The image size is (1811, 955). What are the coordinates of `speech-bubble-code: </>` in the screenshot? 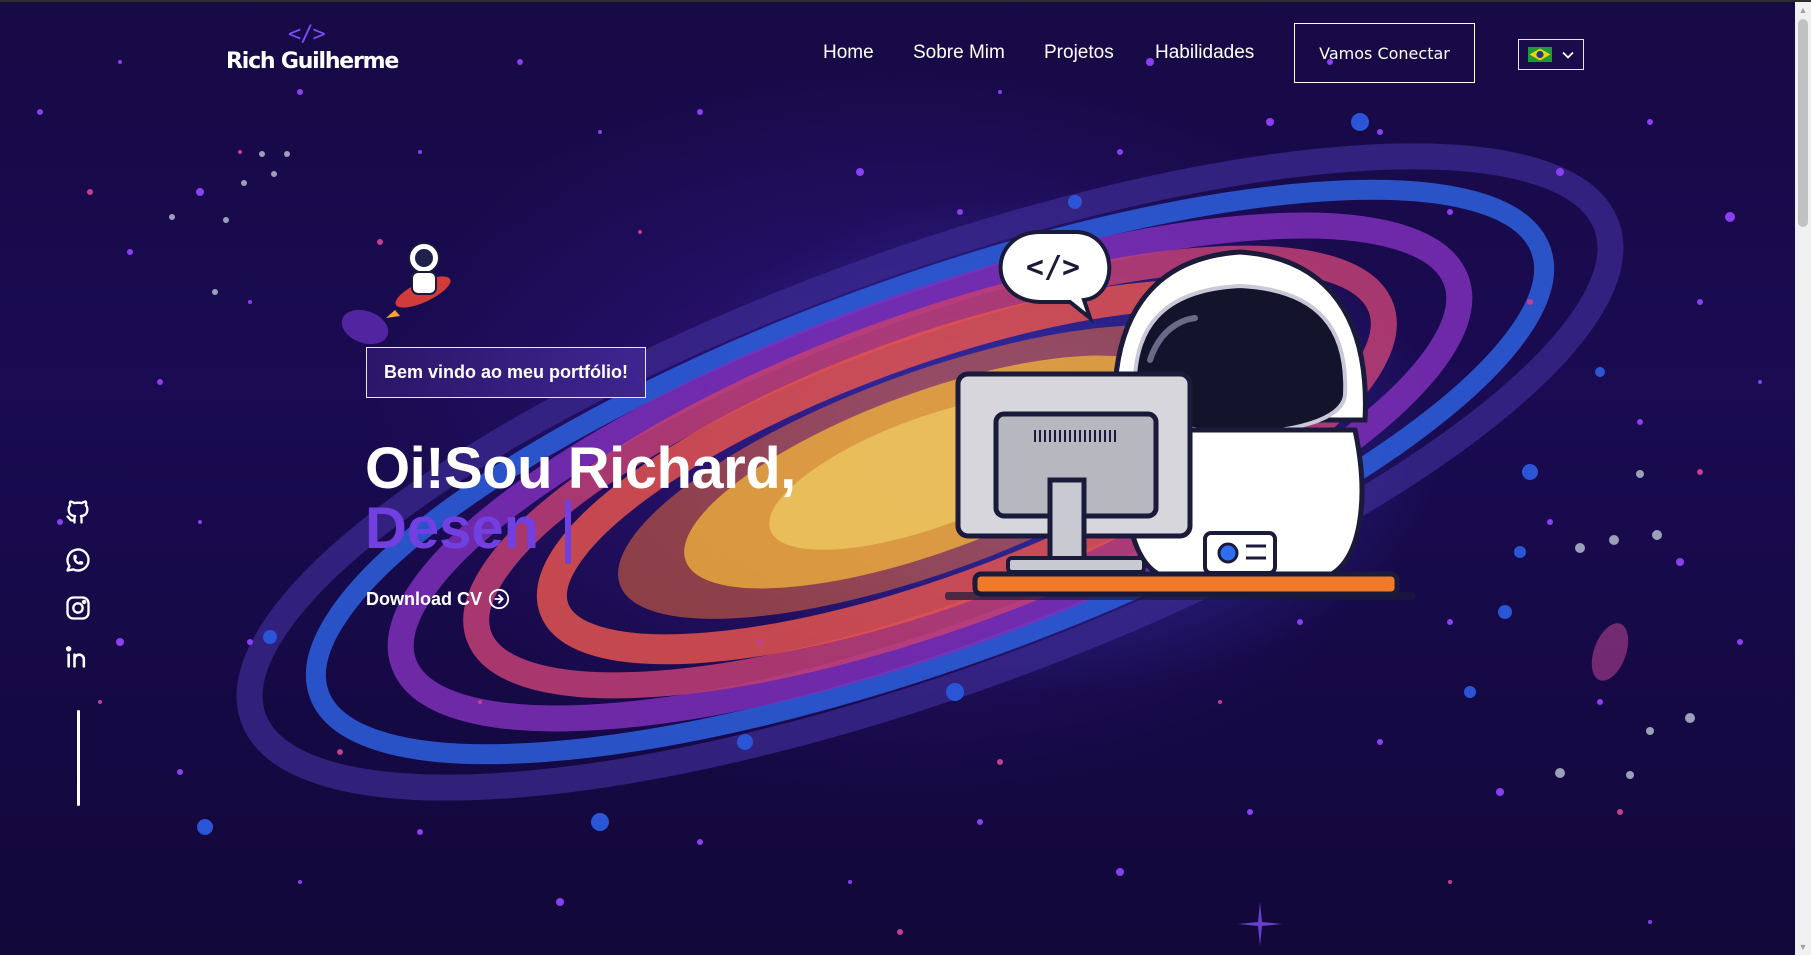 It's located at (1053, 267).